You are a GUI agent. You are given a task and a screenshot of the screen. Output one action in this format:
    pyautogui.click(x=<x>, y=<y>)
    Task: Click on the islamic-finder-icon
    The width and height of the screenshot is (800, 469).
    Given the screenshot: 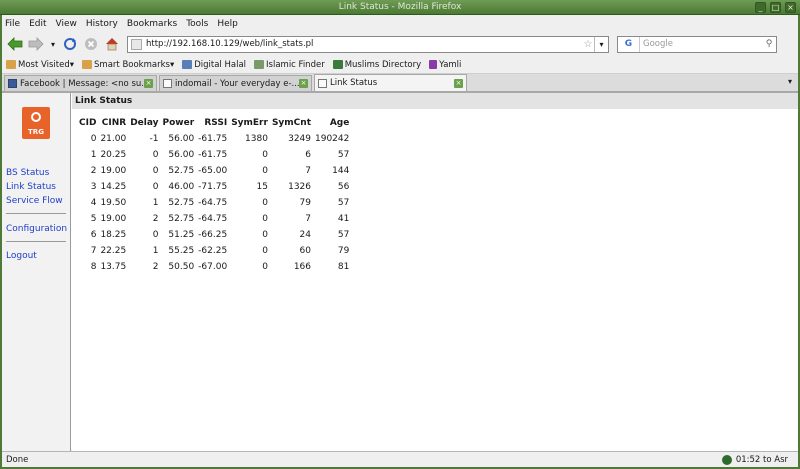 What is the action you would take?
    pyautogui.click(x=259, y=64)
    